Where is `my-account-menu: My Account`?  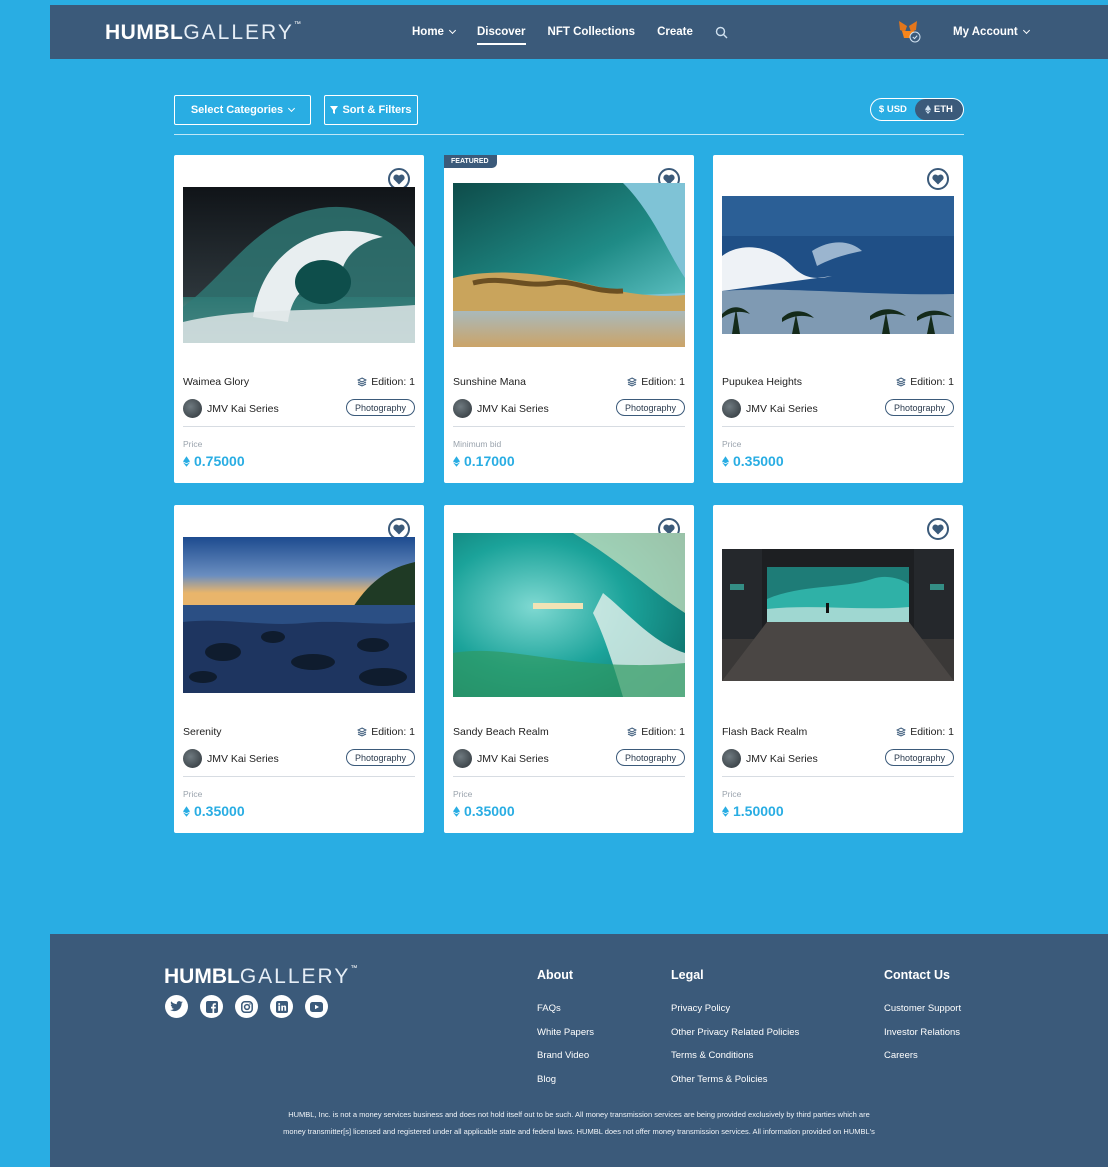
my-account-menu: My Account is located at coordinates (991, 32).